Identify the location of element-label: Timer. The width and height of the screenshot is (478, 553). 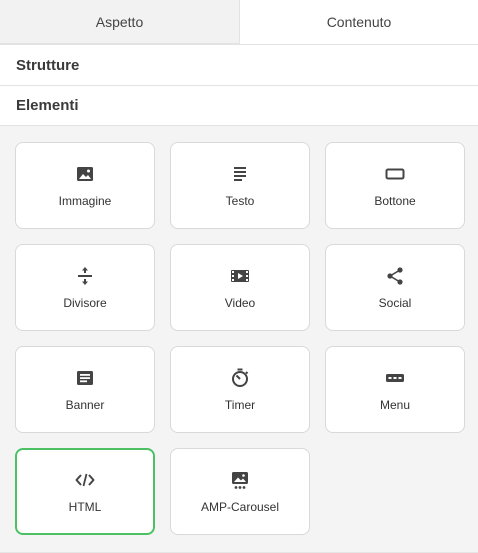
(240, 405).